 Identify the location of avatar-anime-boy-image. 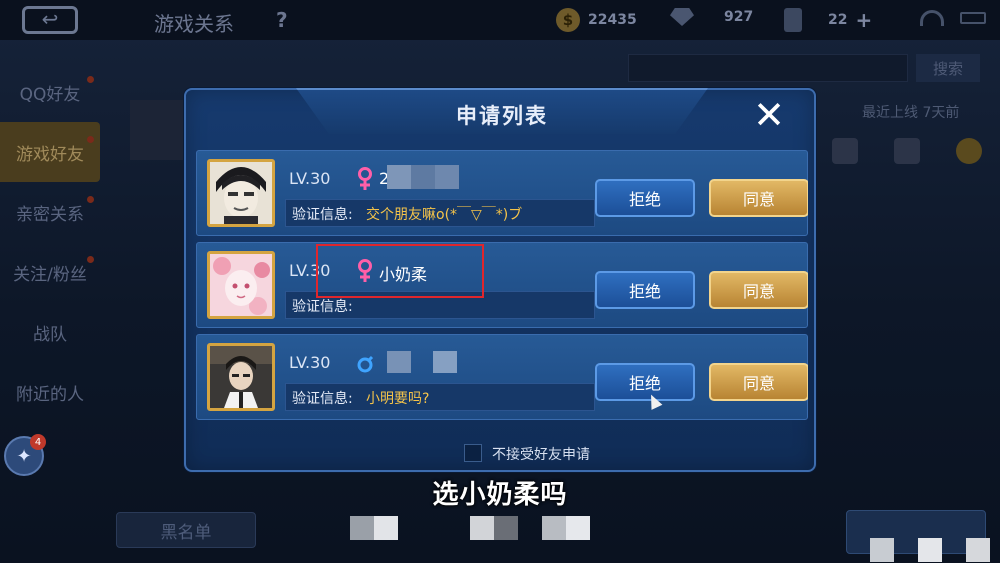
(241, 193).